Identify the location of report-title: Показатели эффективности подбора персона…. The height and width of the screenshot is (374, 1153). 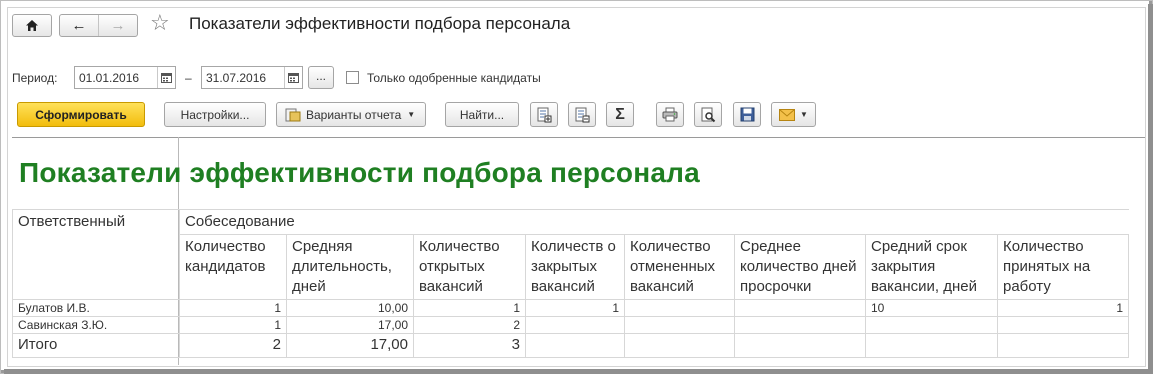
(359, 172).